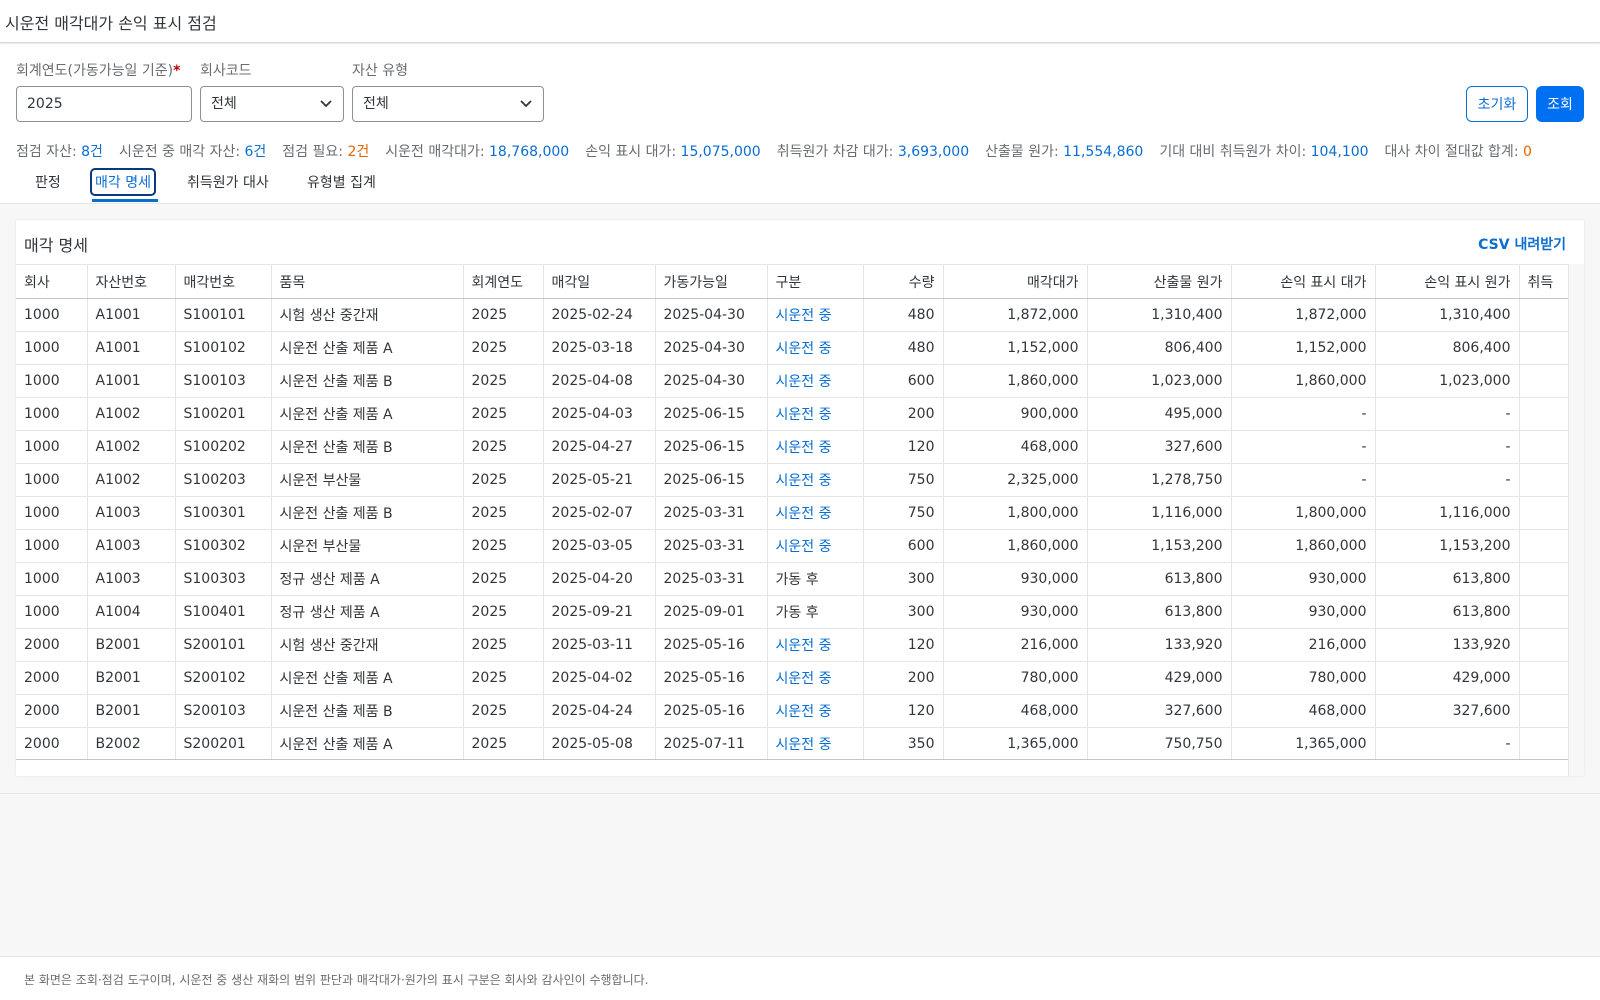 This screenshot has height=1000, width=1600. I want to click on table-cell: 2025-03-31, so click(711, 513).